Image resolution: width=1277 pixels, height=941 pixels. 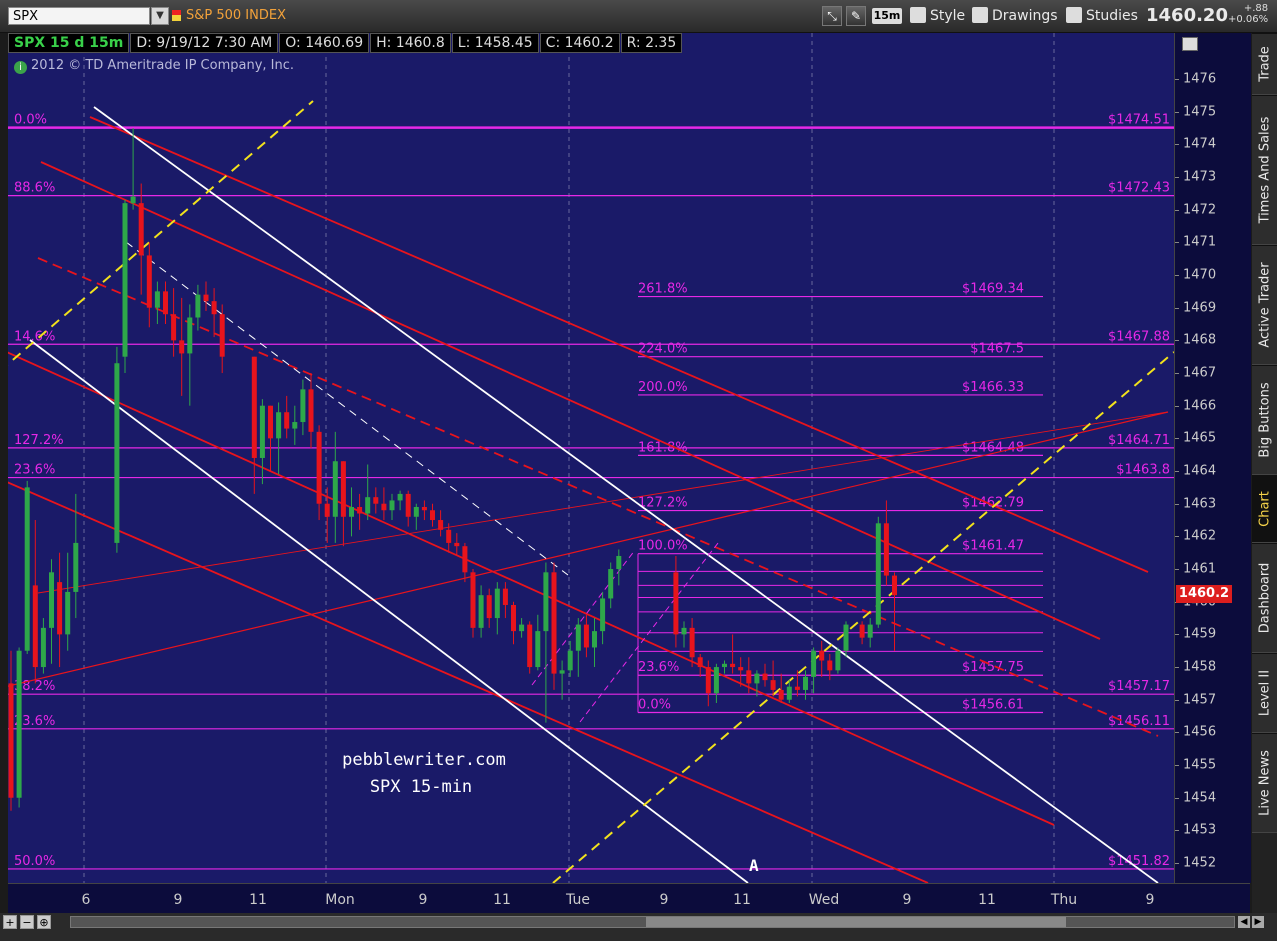 I want to click on fib-level-label: 261.8%, so click(x=663, y=289).